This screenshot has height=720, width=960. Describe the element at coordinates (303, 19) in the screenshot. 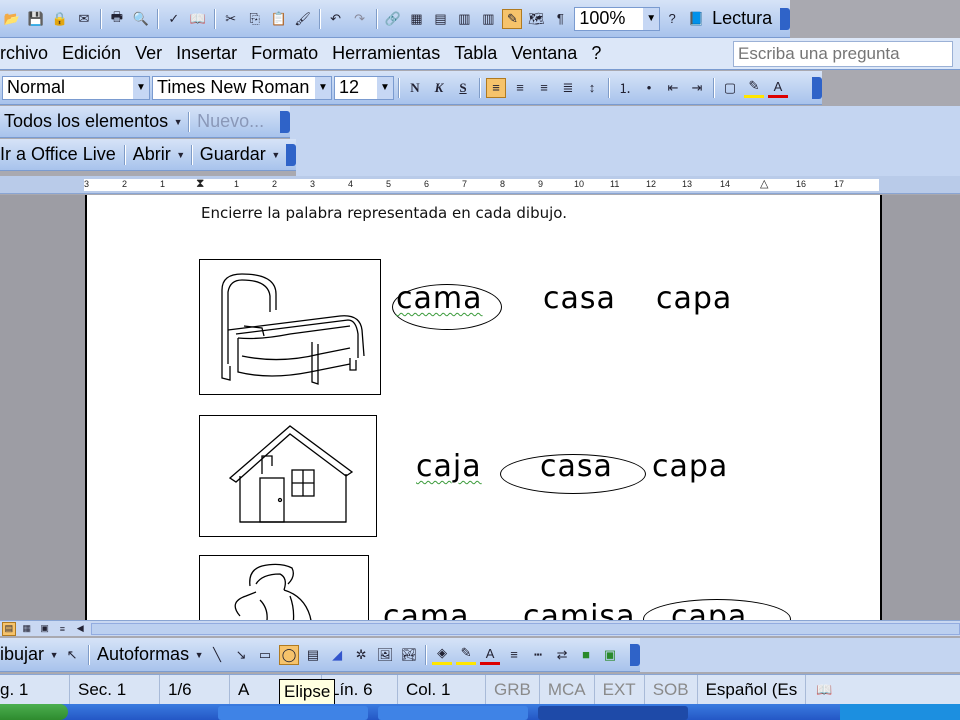

I see `format-painter-icon: 🖌` at that location.